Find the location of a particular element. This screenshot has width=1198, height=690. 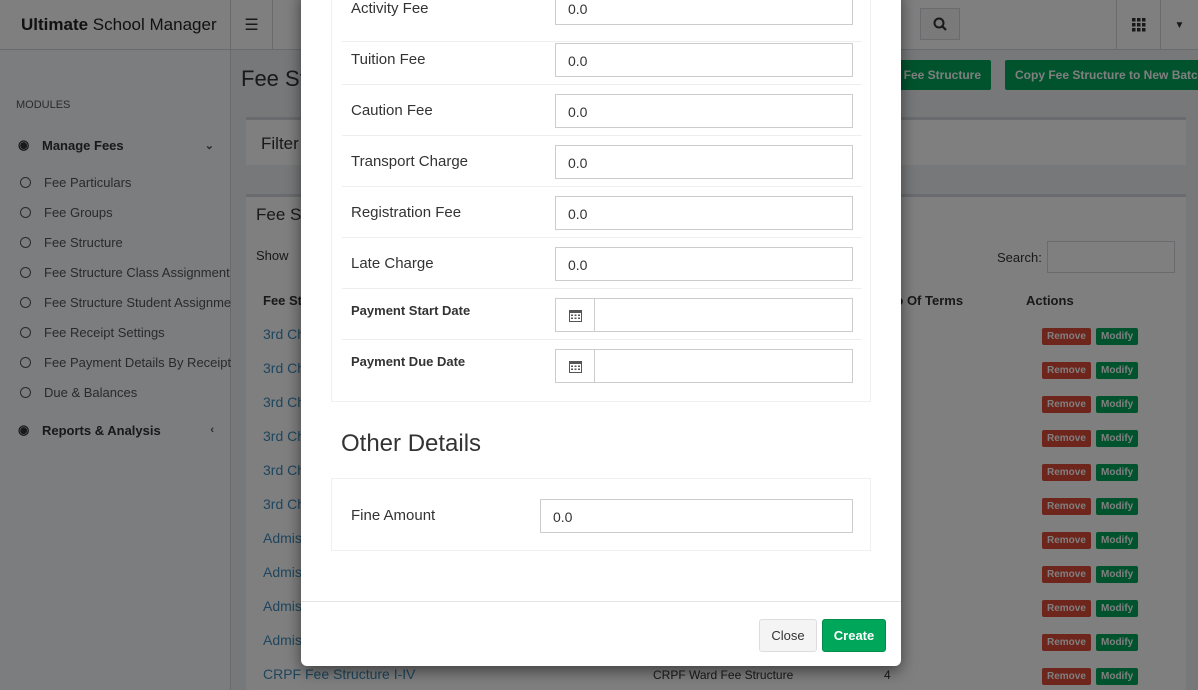

fee-label: Transport Charge is located at coordinates (409, 161).